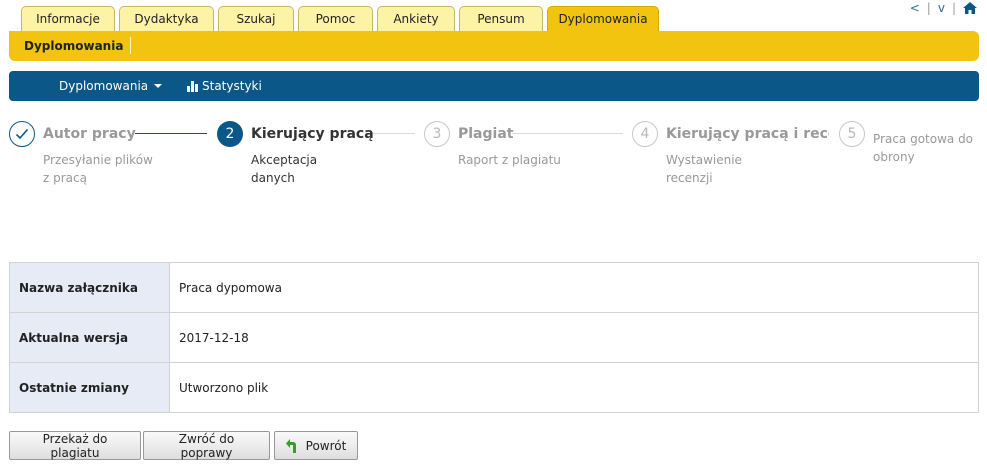 This screenshot has height=473, width=987. I want to click on tab-pensum: Pensum, so click(501, 18).